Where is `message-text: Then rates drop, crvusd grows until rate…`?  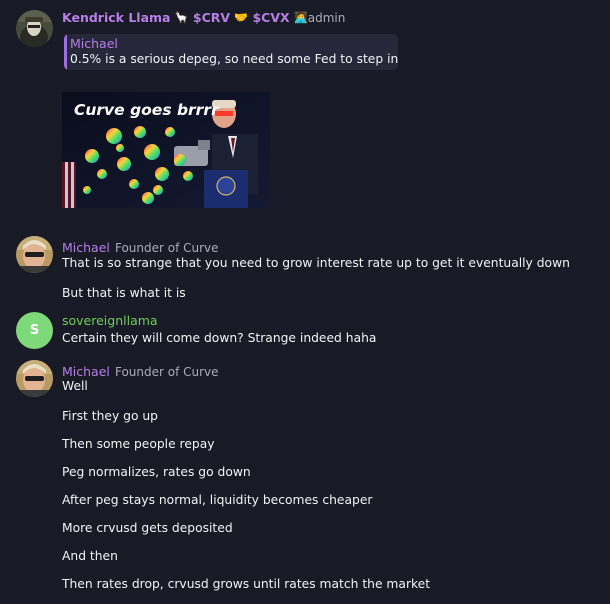 message-text: Then rates drop, crvusd grows until rate… is located at coordinates (246, 584).